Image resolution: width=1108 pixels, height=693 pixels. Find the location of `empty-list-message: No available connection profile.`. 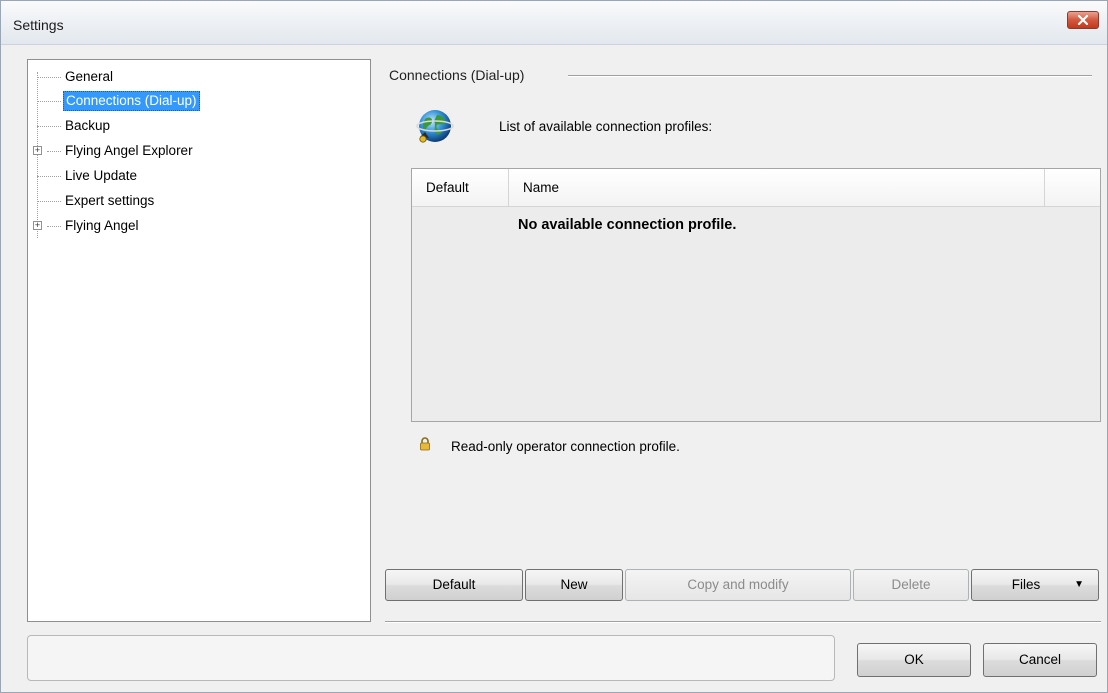

empty-list-message: No available connection profile. is located at coordinates (627, 225).